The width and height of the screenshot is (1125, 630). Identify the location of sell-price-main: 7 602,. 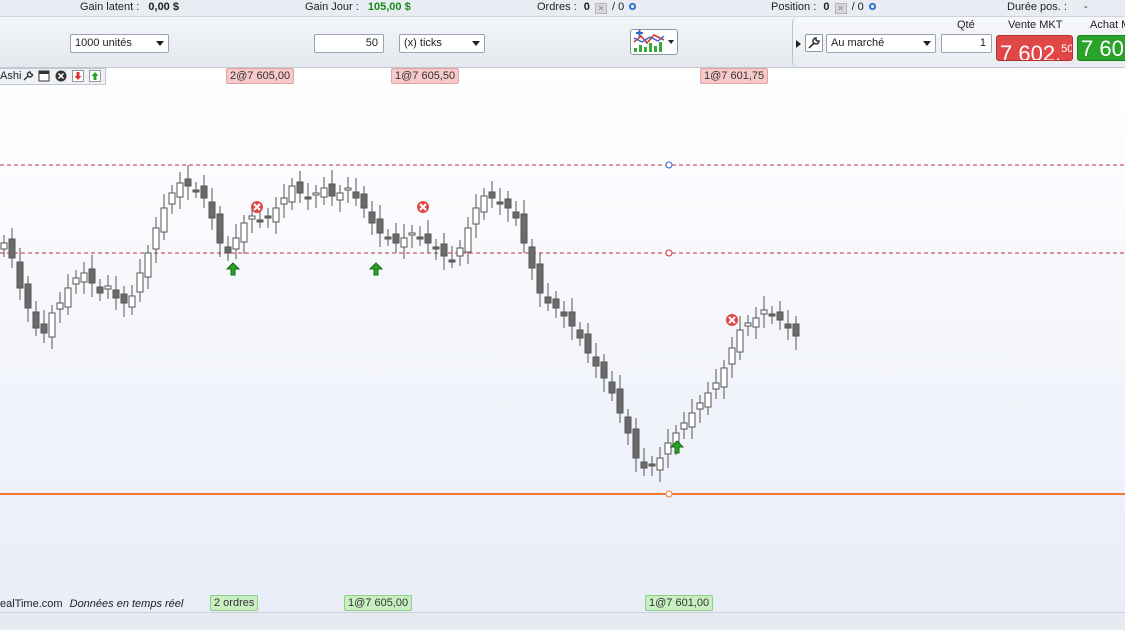
(1031, 51).